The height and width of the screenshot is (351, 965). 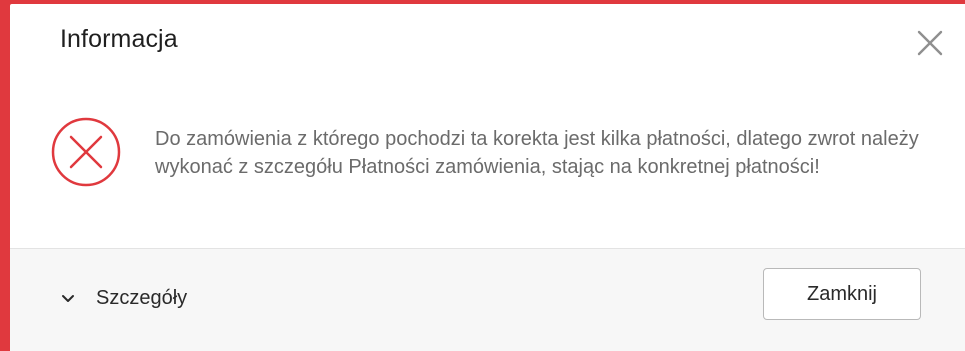 I want to click on chevron-down-icon, so click(x=68, y=298).